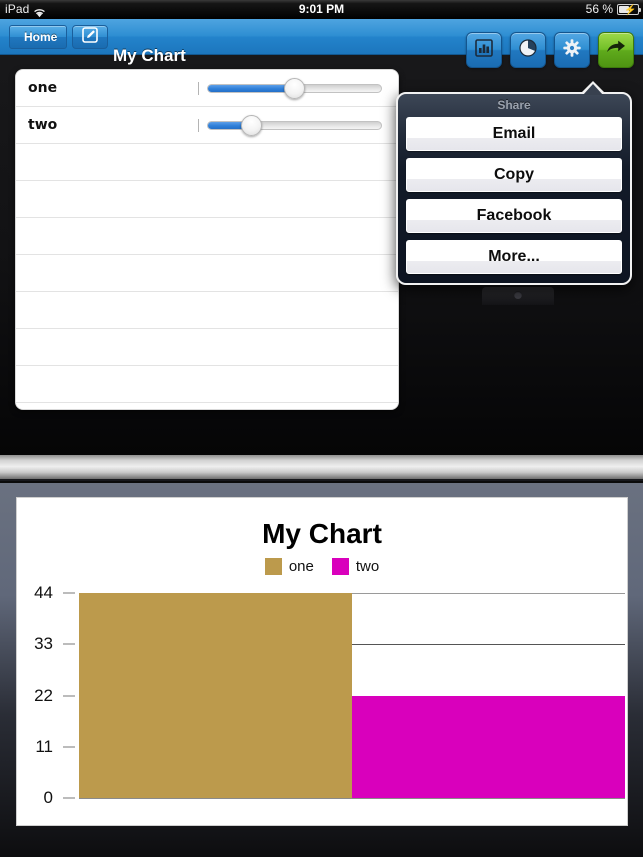 The image size is (643, 857). Describe the element at coordinates (550, 50) in the screenshot. I see `toolbar` at that location.